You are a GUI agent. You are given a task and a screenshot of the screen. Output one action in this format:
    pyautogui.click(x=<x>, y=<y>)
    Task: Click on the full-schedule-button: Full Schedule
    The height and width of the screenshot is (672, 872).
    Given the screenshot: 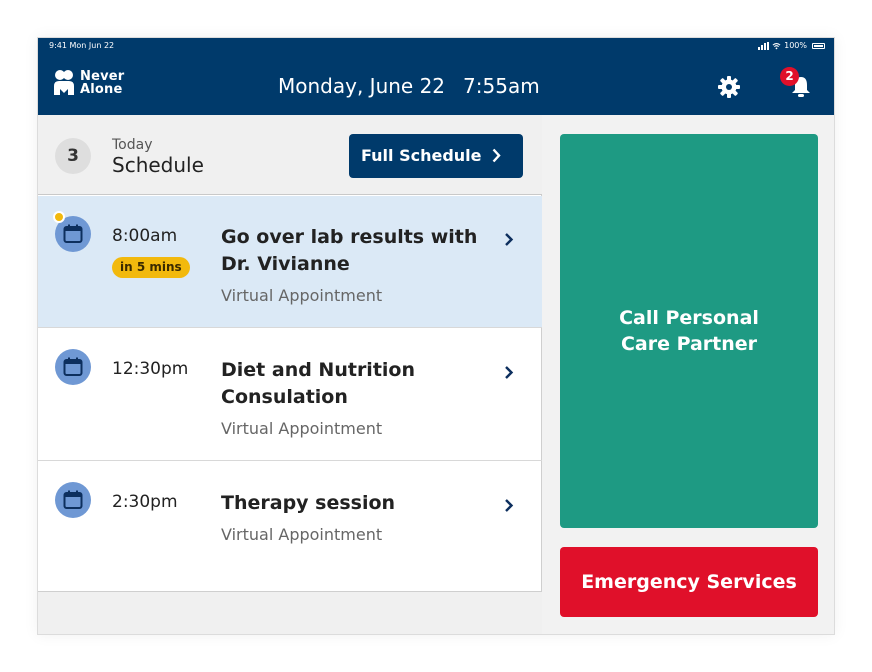 What is the action you would take?
    pyautogui.click(x=436, y=156)
    